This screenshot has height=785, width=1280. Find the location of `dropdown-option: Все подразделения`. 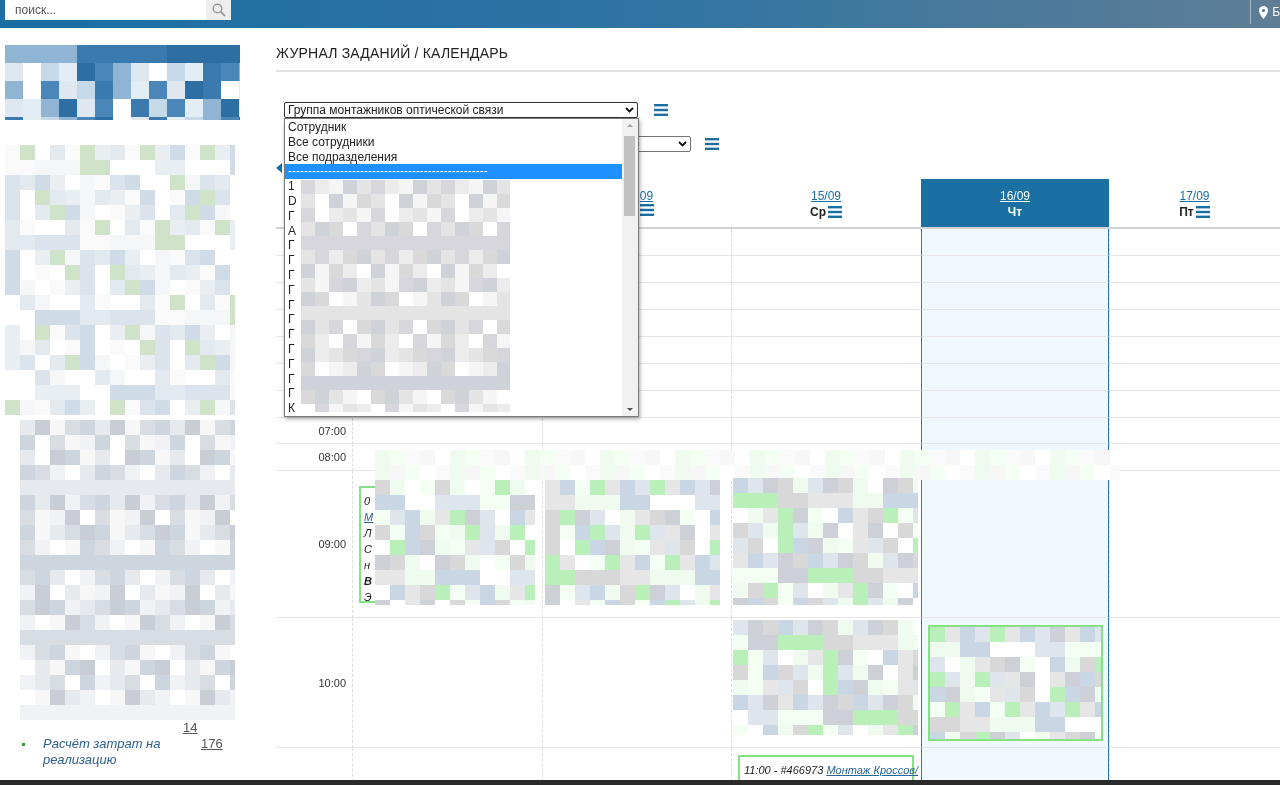

dropdown-option: Все подразделения is located at coordinates (343, 157).